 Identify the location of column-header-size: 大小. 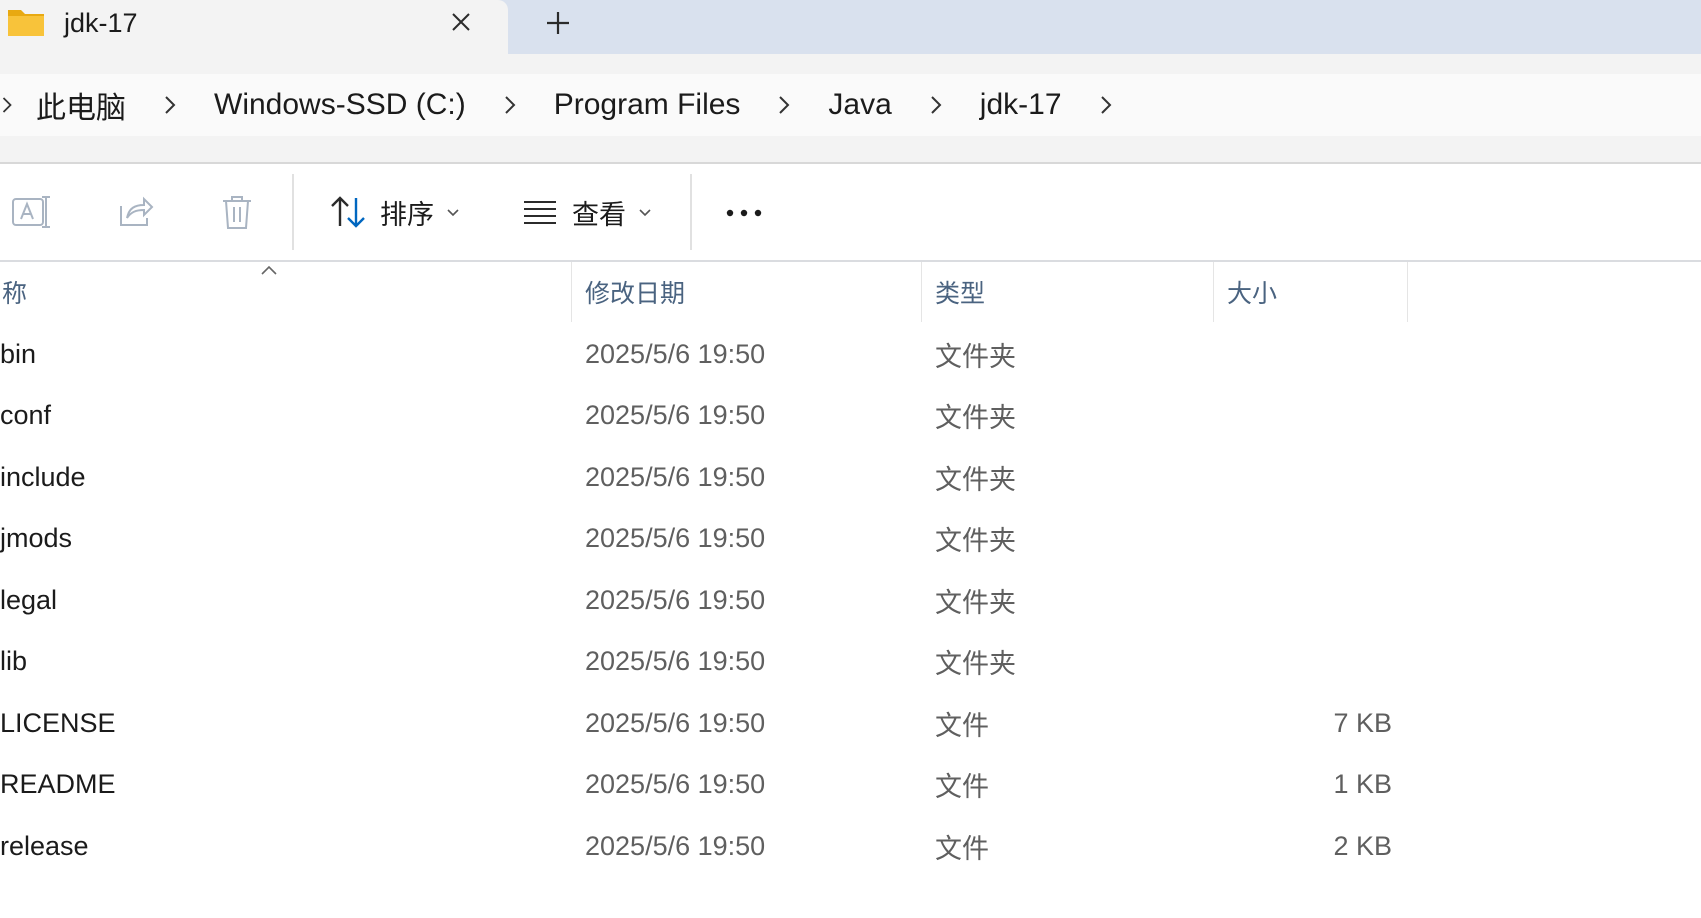
(1317, 292).